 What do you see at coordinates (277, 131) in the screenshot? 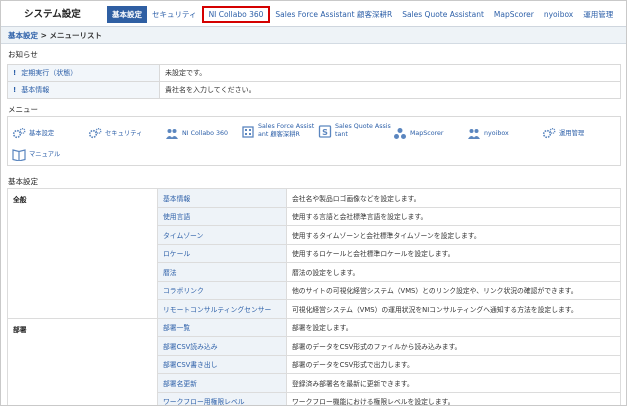
I see `menu-item-sales-force-assistant: Sales Force Assist ant 顧客深耕R` at bounding box center [277, 131].